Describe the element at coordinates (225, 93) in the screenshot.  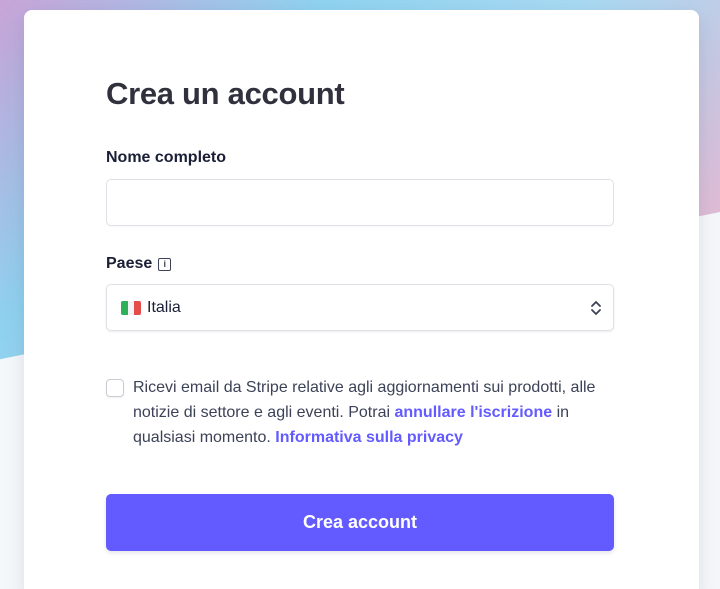
I see `page-title: Crea un account` at that location.